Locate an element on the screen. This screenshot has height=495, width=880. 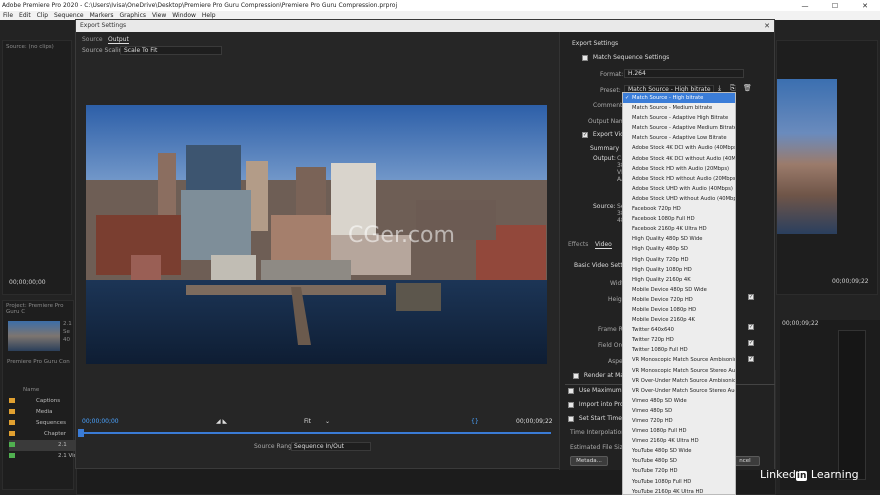
preset-option: YouTube 2160p 4K Ultra HD is located at coordinates (679, 490).